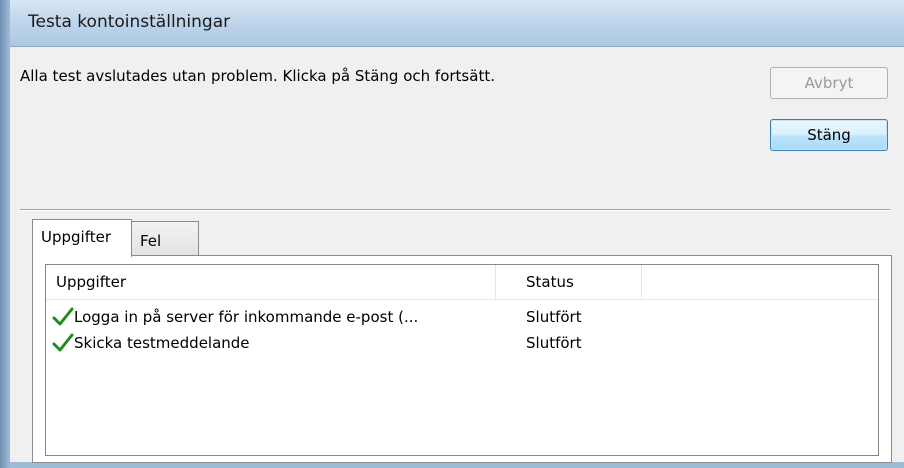 This screenshot has width=904, height=468. I want to click on tab-tasks: Uppgifter, so click(82, 238).